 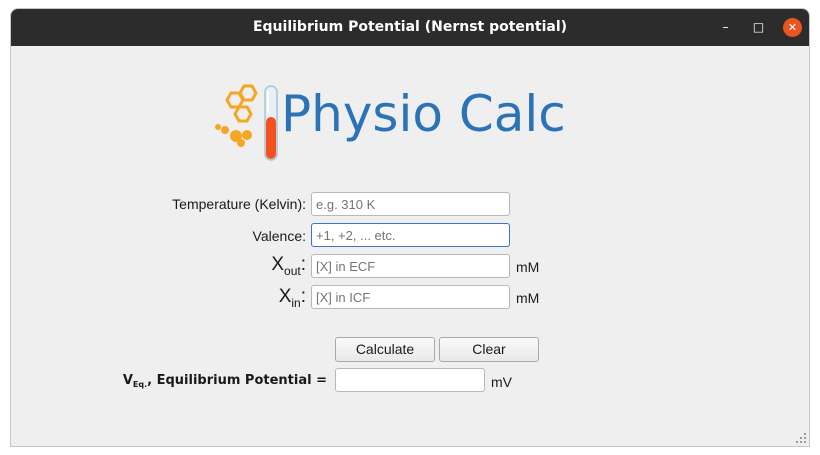 What do you see at coordinates (271, 138) in the screenshot?
I see `test-tube-liquid` at bounding box center [271, 138].